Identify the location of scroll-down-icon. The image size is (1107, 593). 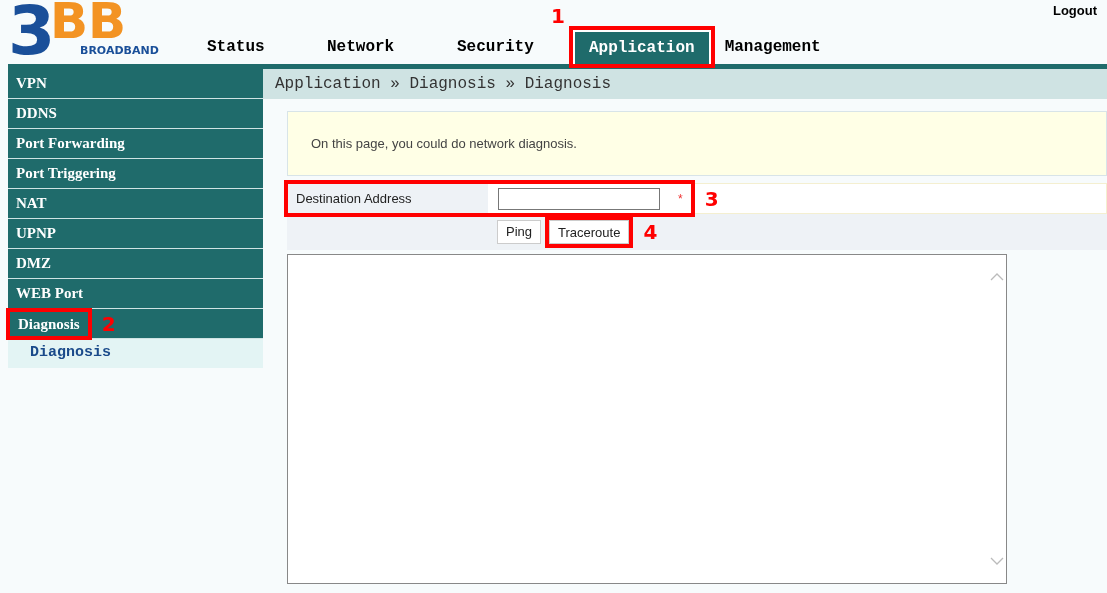
(997, 561).